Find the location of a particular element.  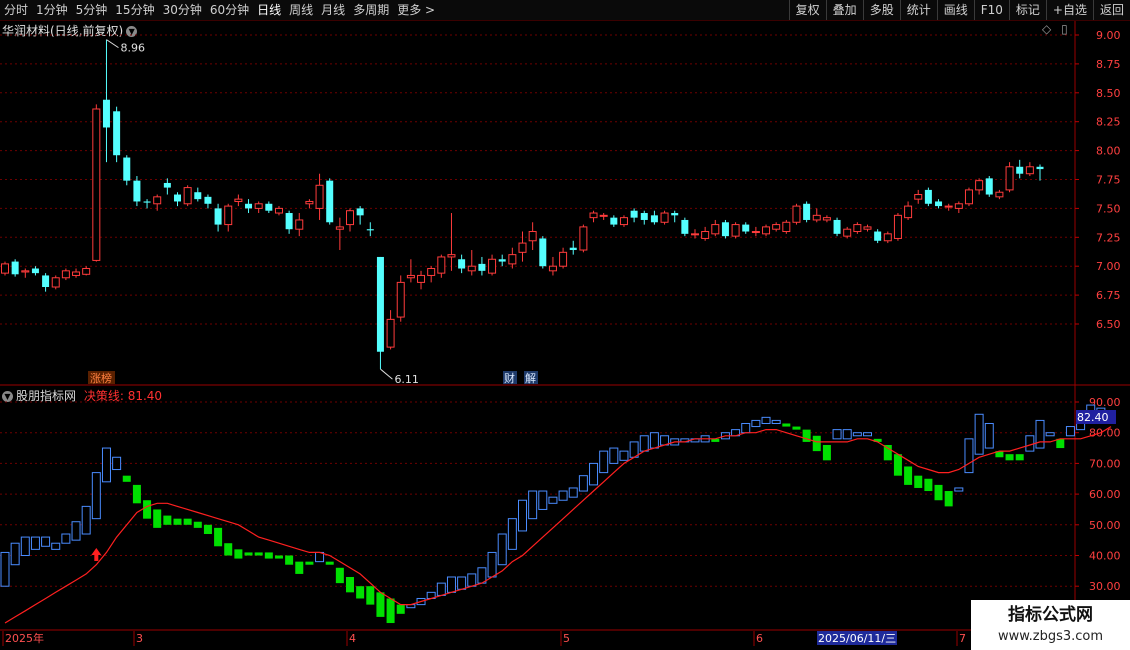

tag-jie: 解 is located at coordinates (530, 378).